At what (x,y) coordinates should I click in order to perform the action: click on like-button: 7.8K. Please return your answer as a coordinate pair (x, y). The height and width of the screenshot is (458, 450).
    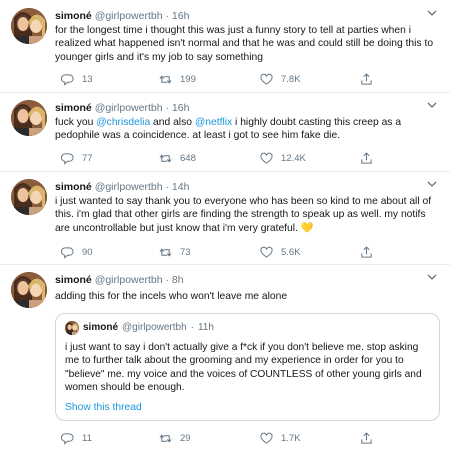
    Looking at the image, I should click on (280, 79).